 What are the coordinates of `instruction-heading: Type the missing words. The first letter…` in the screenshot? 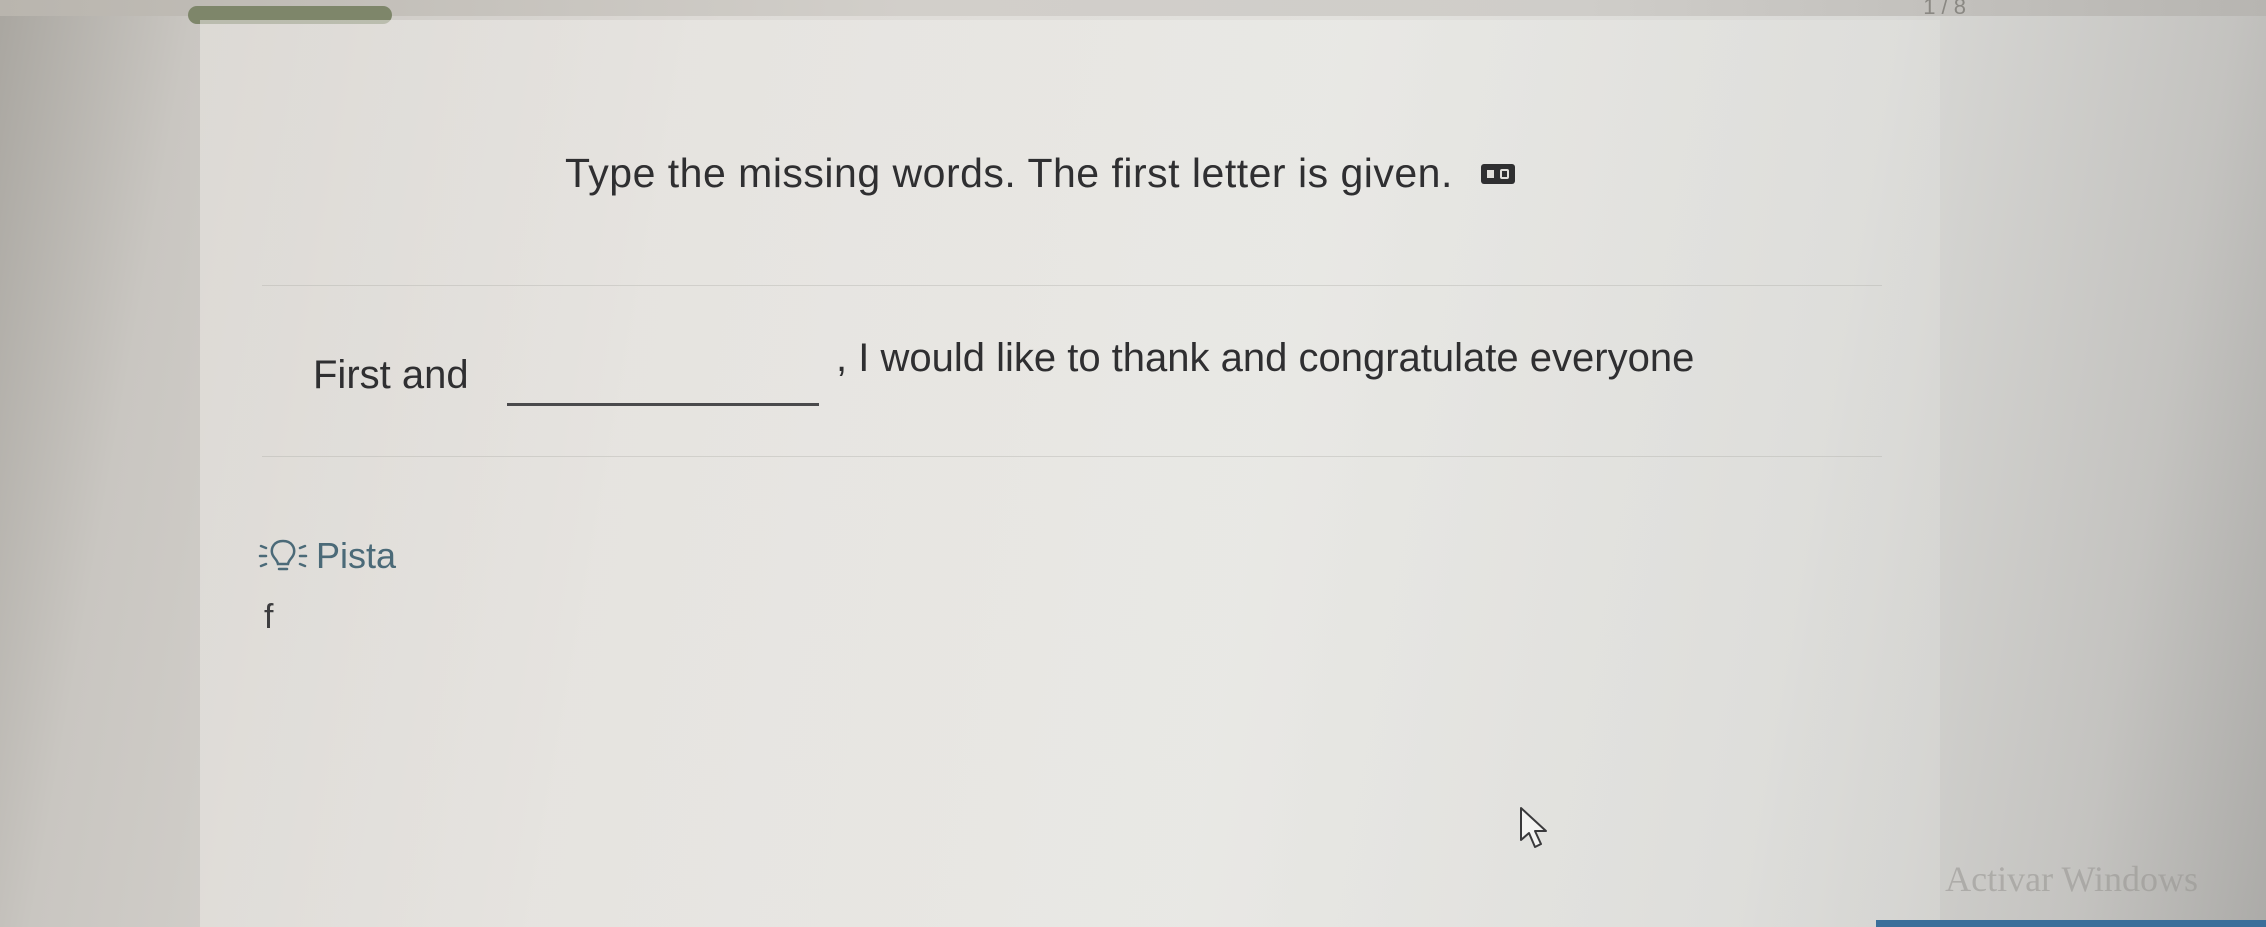 It's located at (1040, 173).